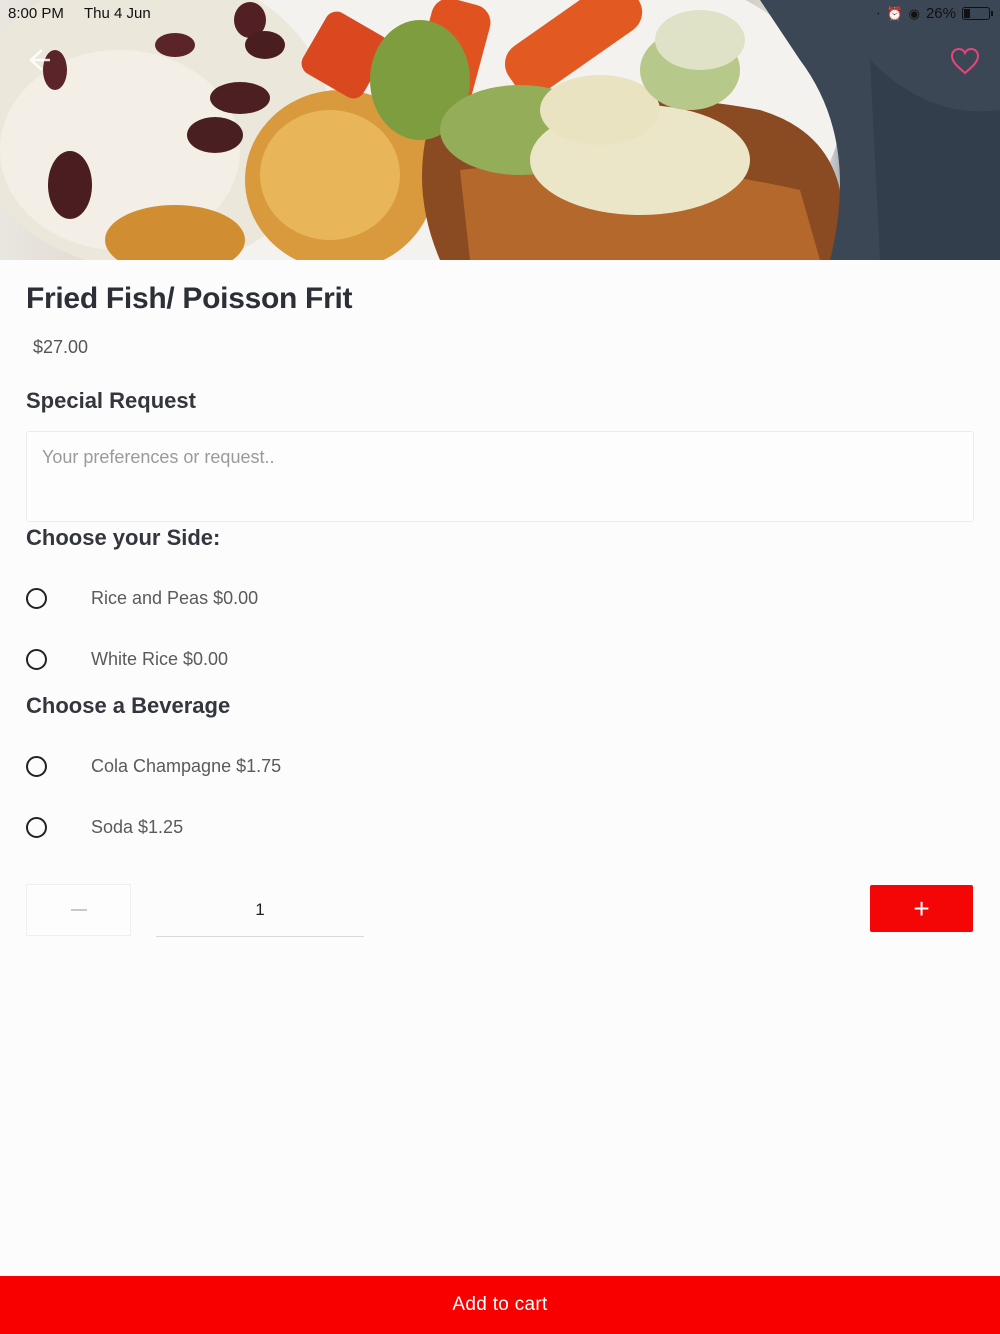 The height and width of the screenshot is (1334, 1000). I want to click on status-bar: 8:00 PM Thu 4 Jun ⋅ ⏰ ◉ 26%, so click(500, 14).